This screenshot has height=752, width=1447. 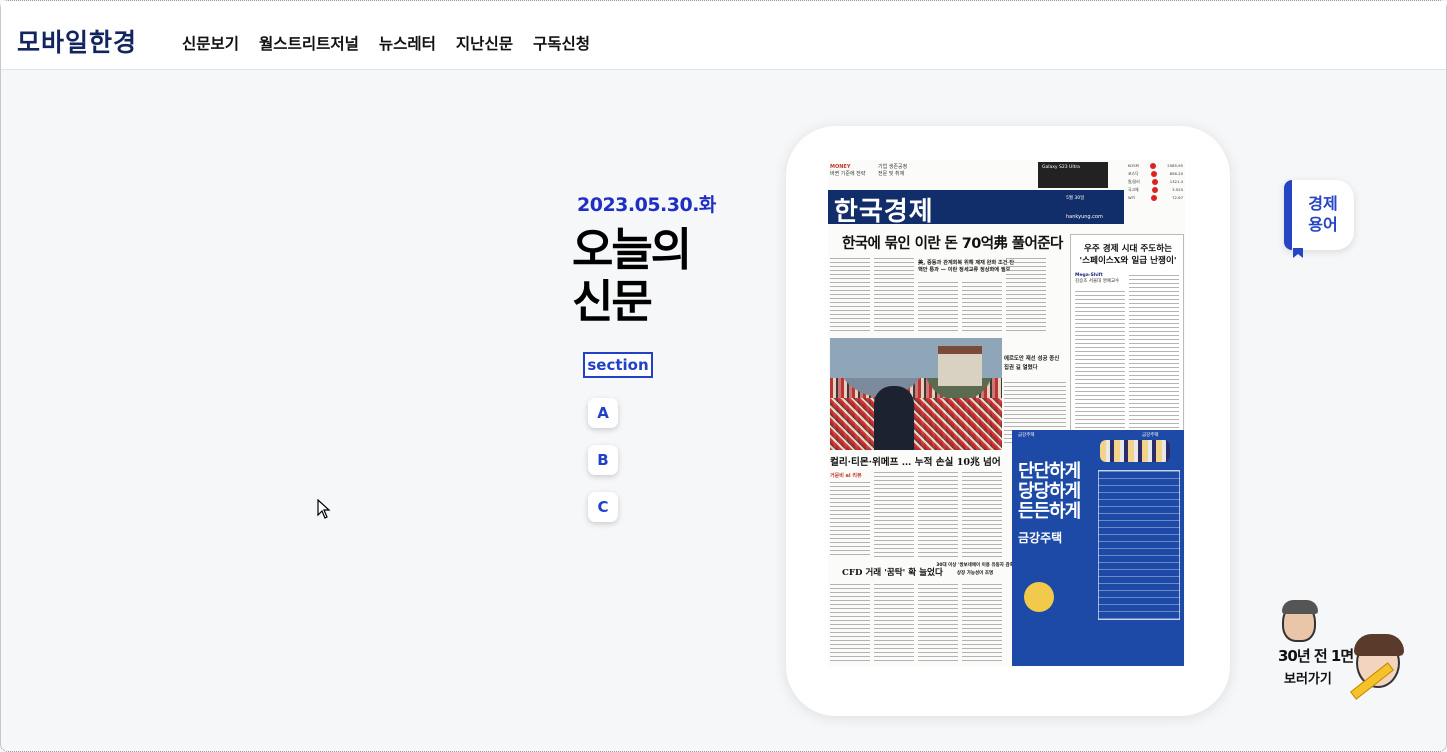 What do you see at coordinates (1039, 597) in the screenshot?
I see `ad-mascot-icon` at bounding box center [1039, 597].